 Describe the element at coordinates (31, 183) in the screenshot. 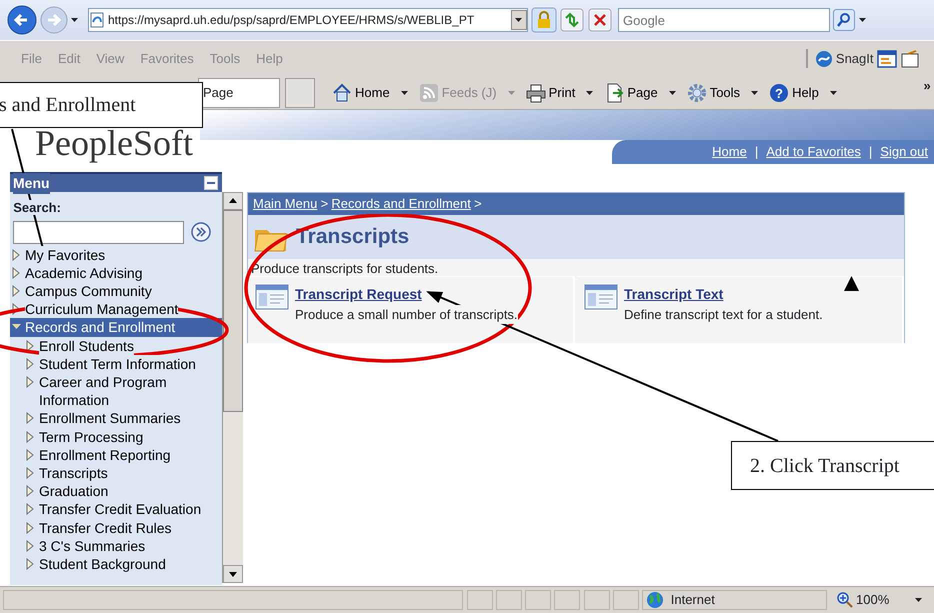

I see `menu-title: Menu` at that location.